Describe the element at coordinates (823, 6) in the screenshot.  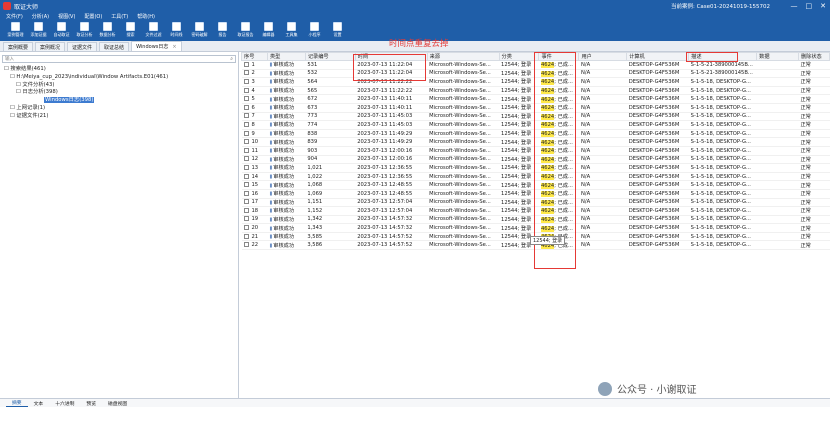
I see `close-button: ✕` at that location.